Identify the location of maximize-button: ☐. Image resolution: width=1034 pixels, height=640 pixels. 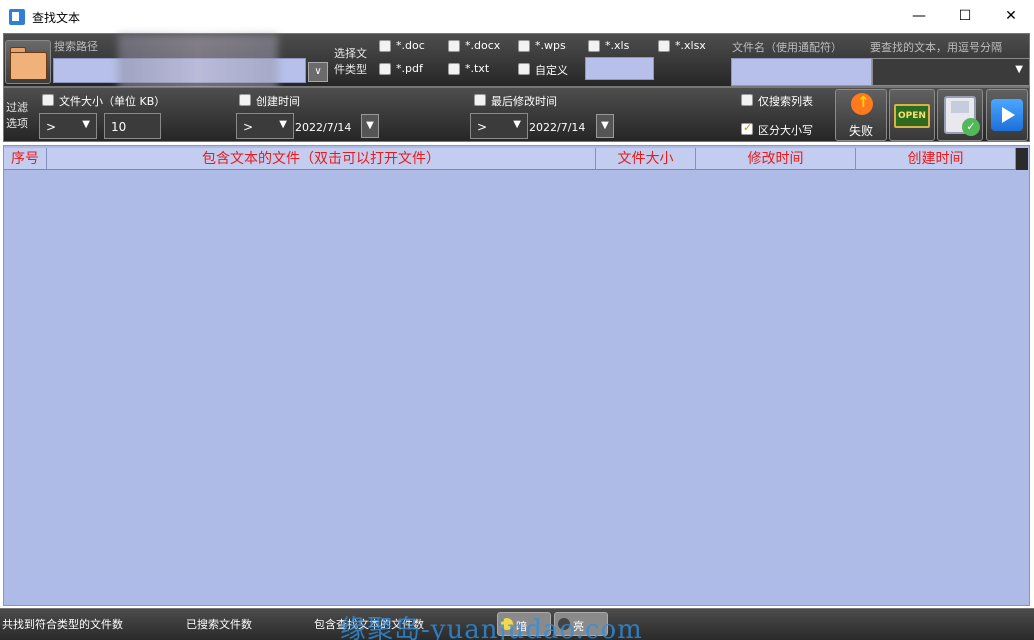
(965, 16).